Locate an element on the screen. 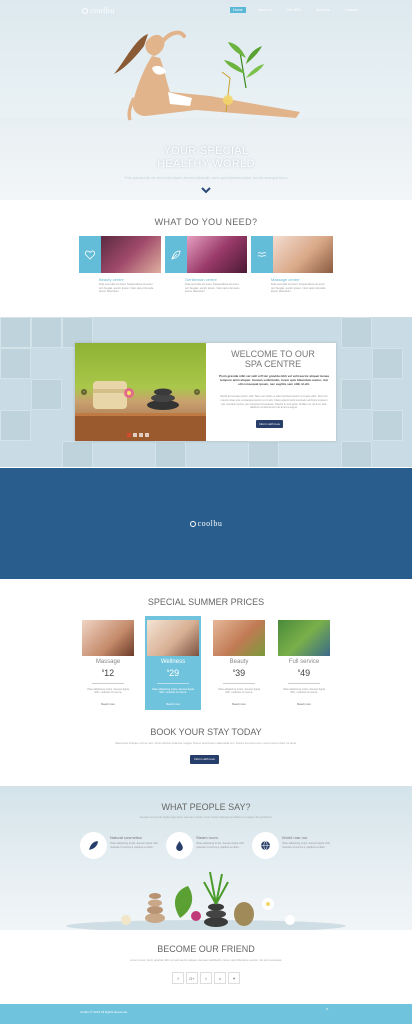 This screenshot has height=1024, width=412. testimonials-title: WHAT PEOPLE SAY? is located at coordinates (206, 807).